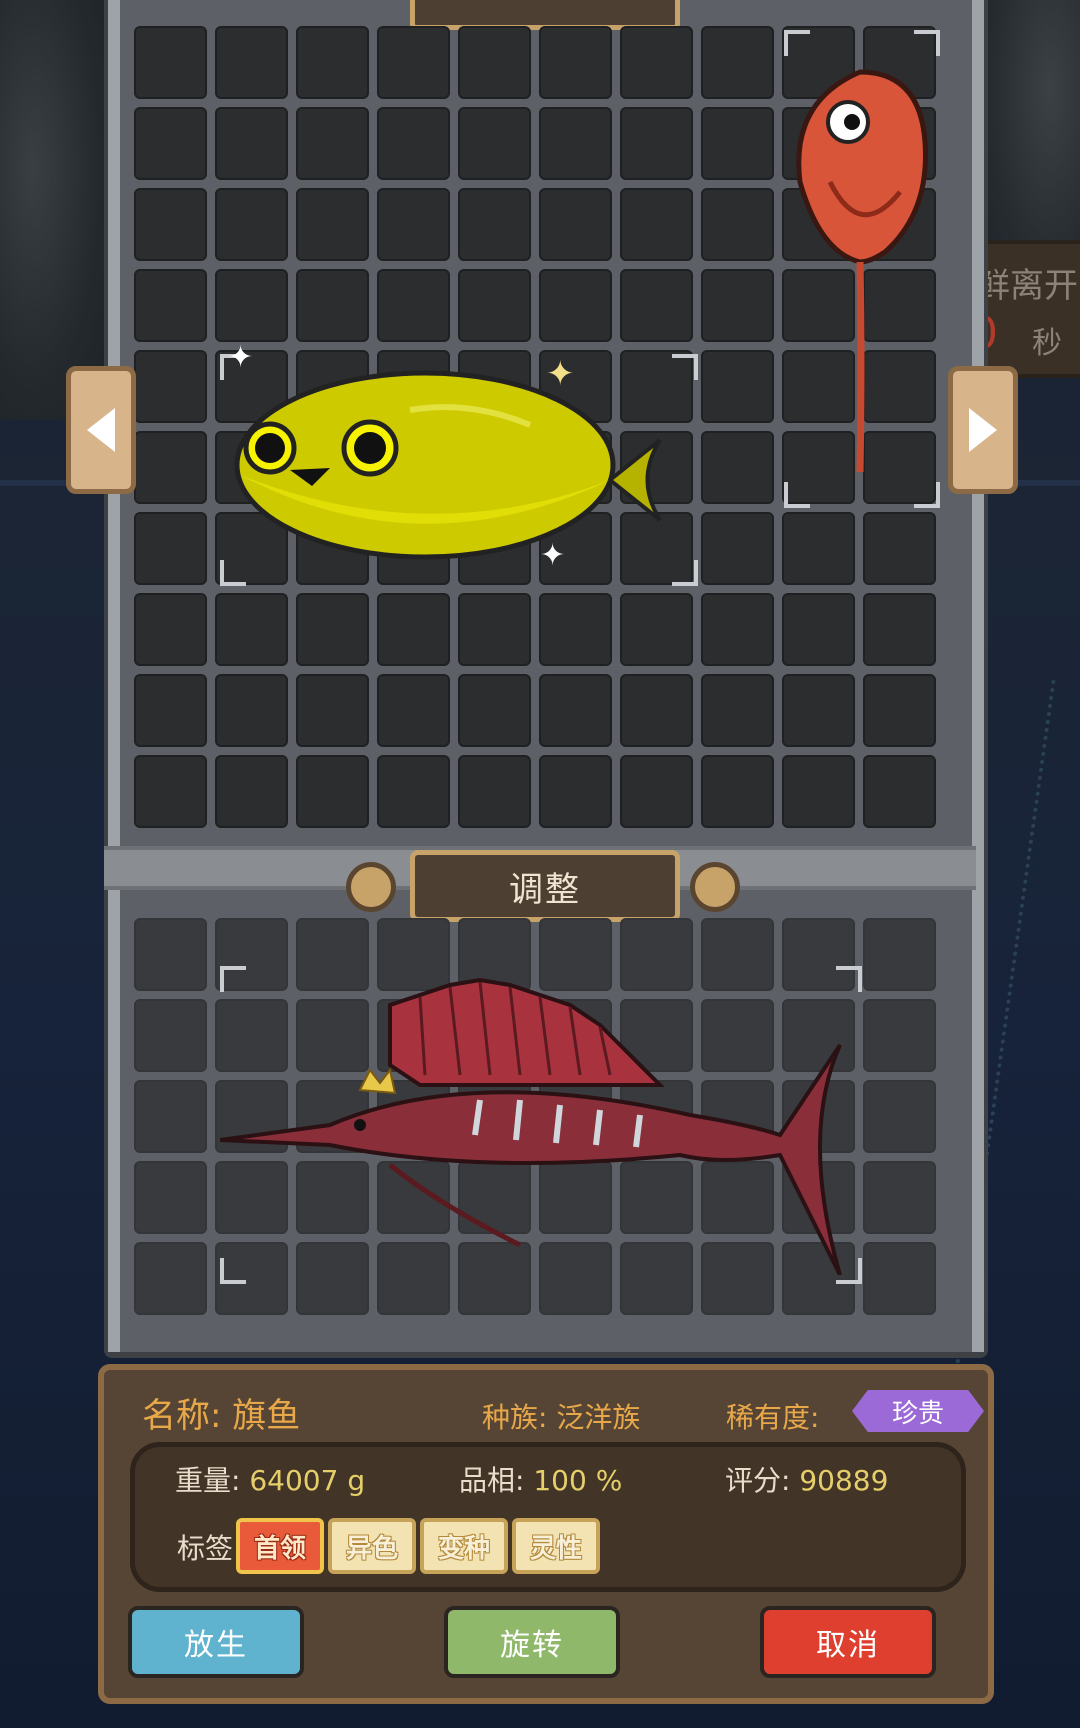 Image resolution: width=1080 pixels, height=1728 pixels. I want to click on plate-knob-left, so click(371, 887).